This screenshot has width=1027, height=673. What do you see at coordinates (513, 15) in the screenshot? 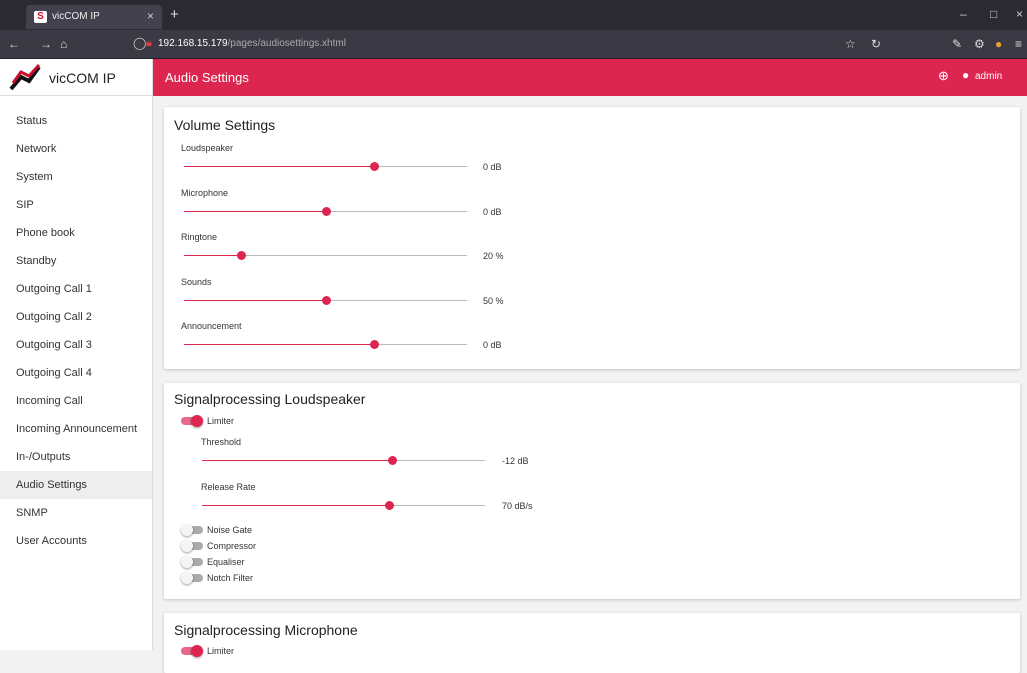
I see `browser-tab-bar: S vicCOM IP × + – □ ×` at bounding box center [513, 15].